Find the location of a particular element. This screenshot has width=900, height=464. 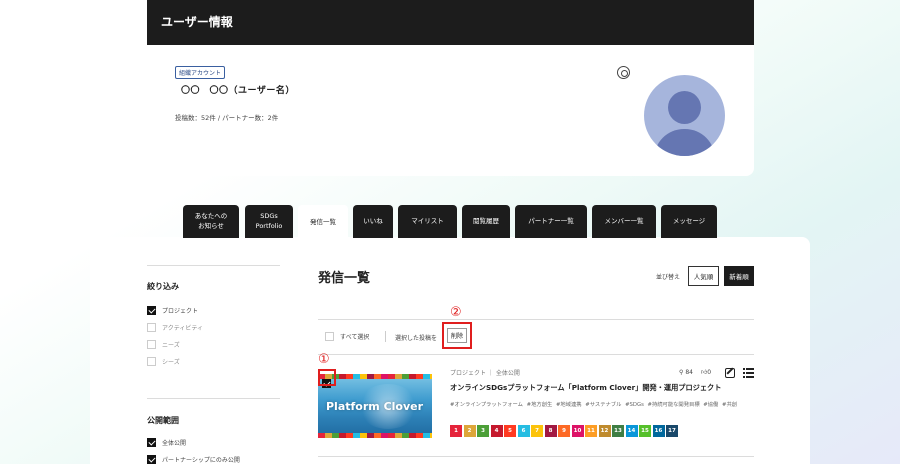

annotation-highlight-checkbox is located at coordinates (327, 377).